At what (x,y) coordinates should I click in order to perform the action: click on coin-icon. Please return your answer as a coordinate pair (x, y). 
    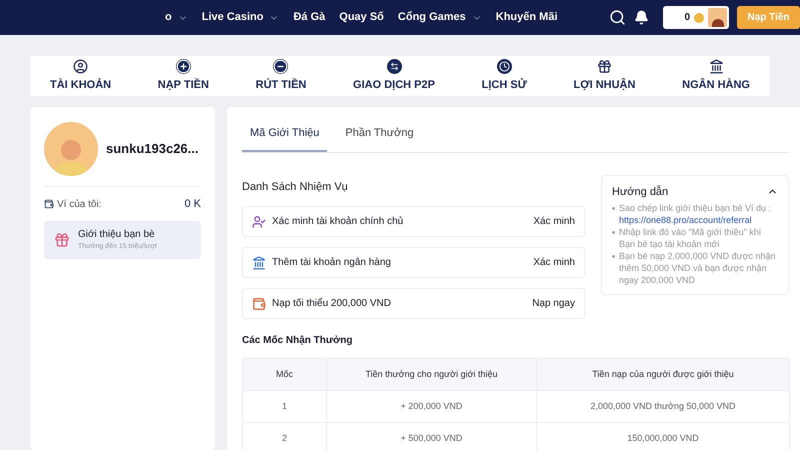
    Looking at the image, I should click on (699, 17).